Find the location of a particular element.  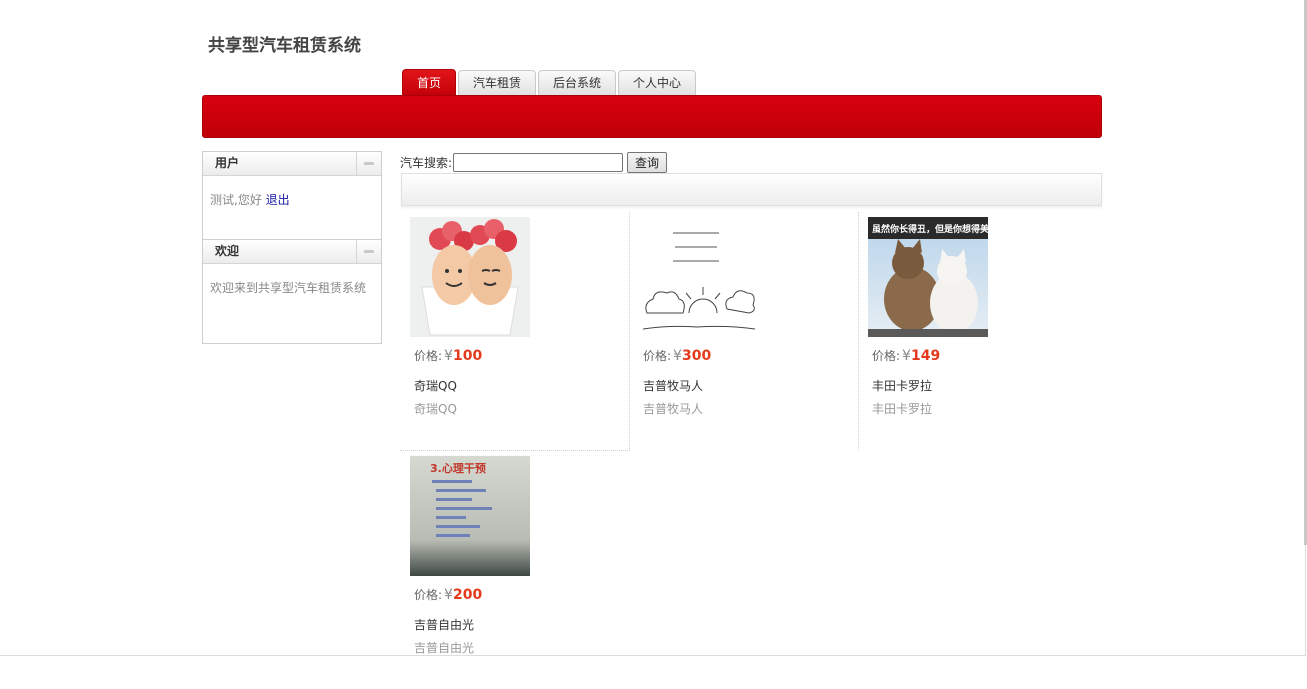

welcome-panel: 欢迎 欢迎来到共享型汽车租赁系统 is located at coordinates (292, 291).